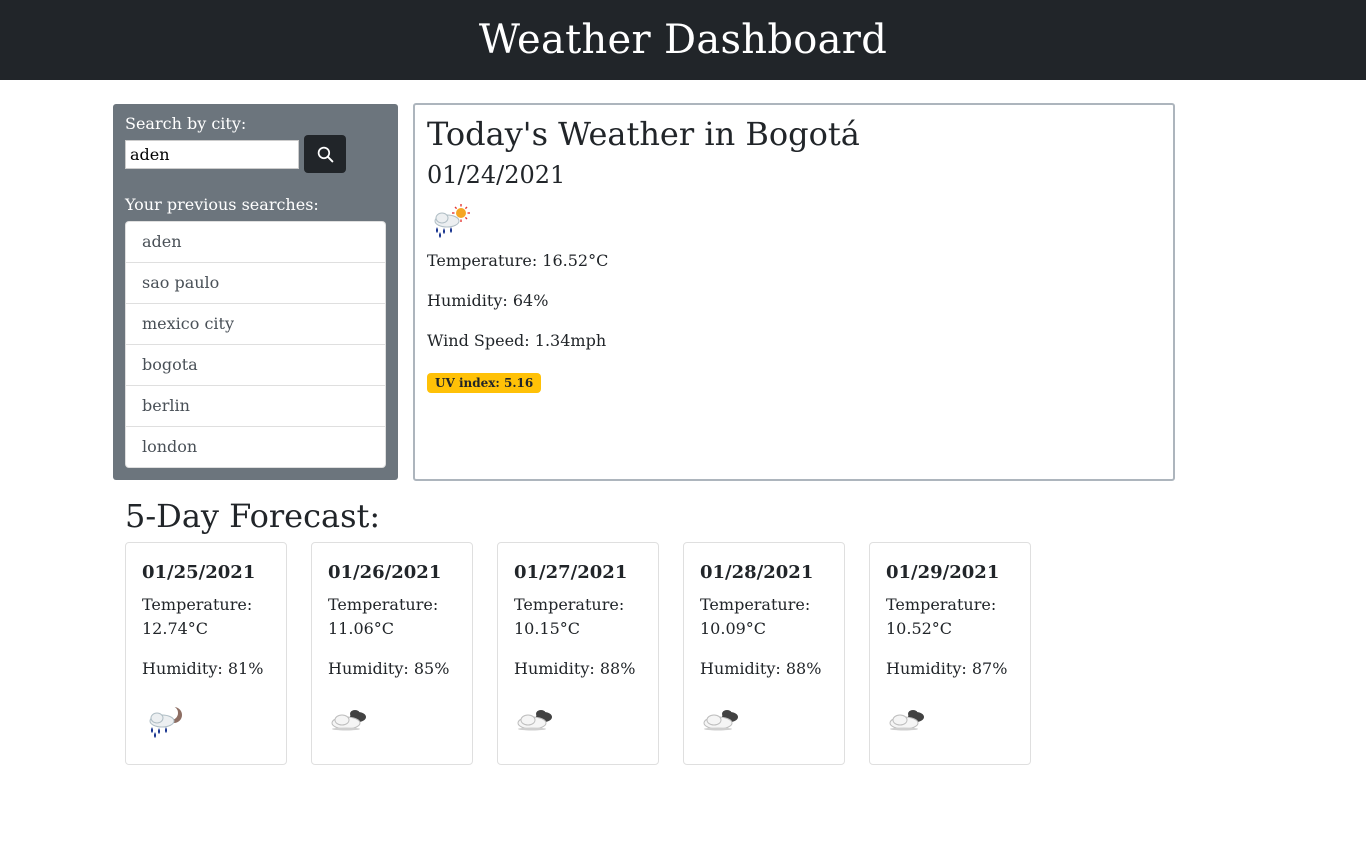 The height and width of the screenshot is (861, 1366). Describe the element at coordinates (484, 383) in the screenshot. I see `uv-index-badge: UV index: 5.16` at that location.